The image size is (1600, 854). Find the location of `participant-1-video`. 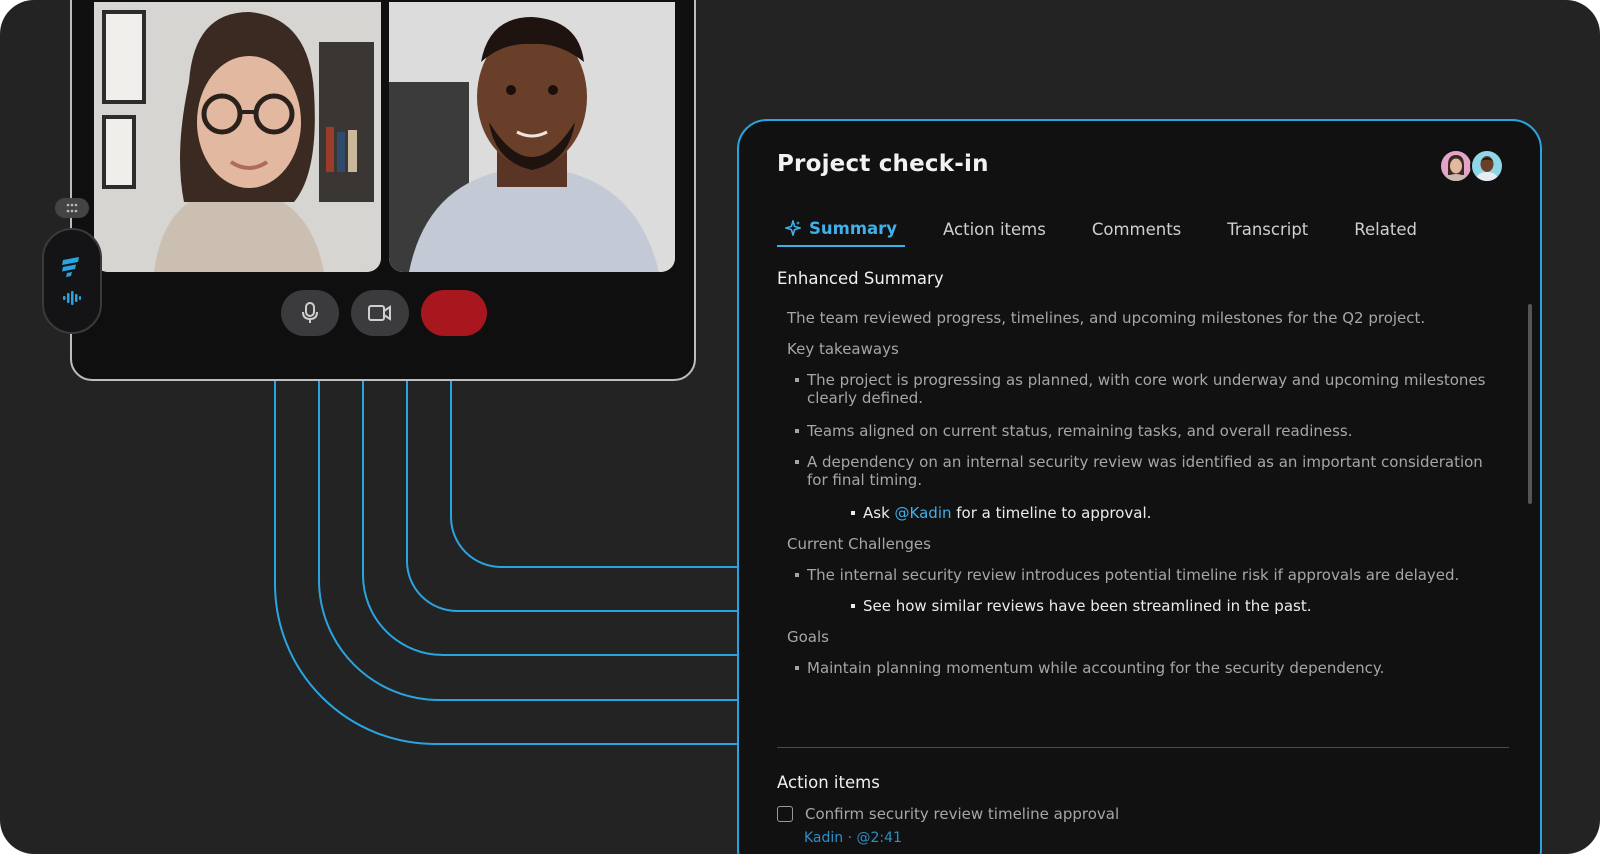

participant-1-video is located at coordinates (237, 137).